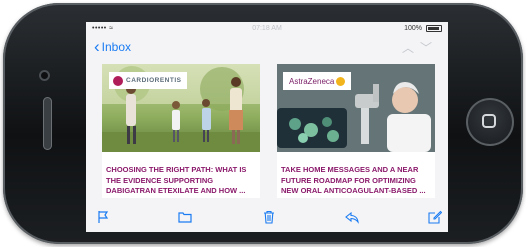  Describe the element at coordinates (434, 28) in the screenshot. I see `battery-icon` at that location.